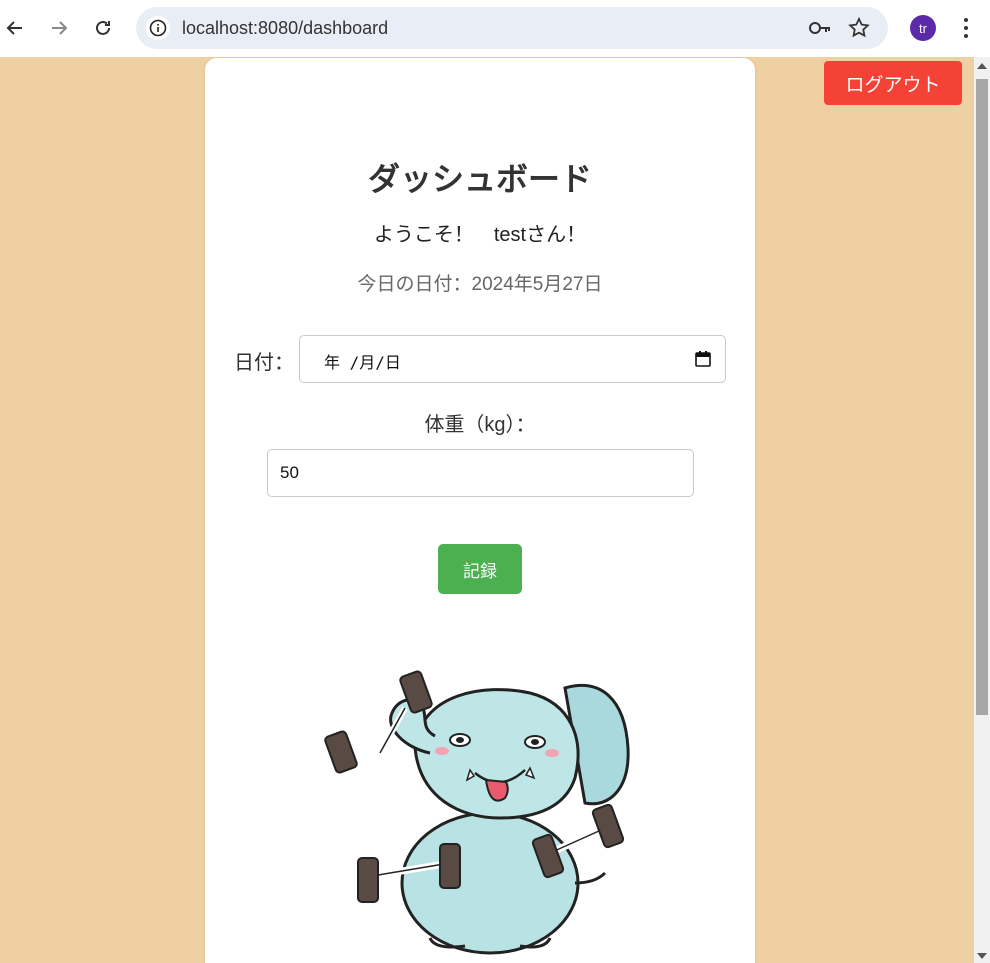  I want to click on elephant-mascot-icon, so click(477, 812).